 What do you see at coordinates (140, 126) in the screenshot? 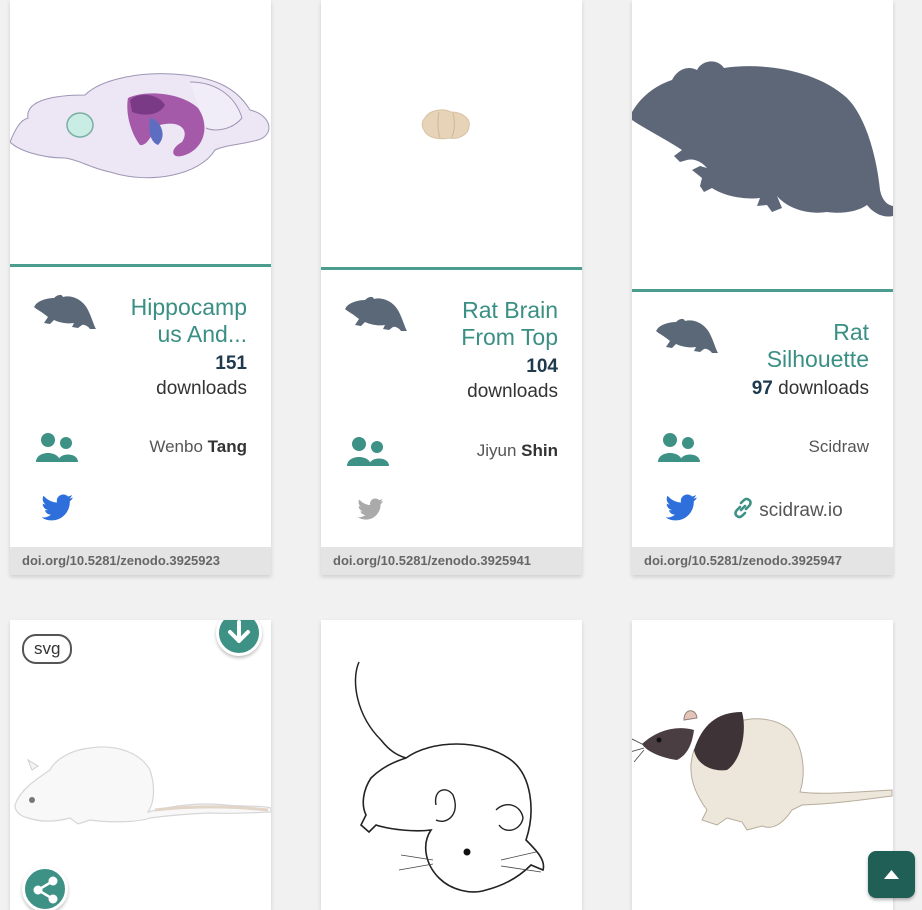
I see `hippocampus-illustration` at bounding box center [140, 126].